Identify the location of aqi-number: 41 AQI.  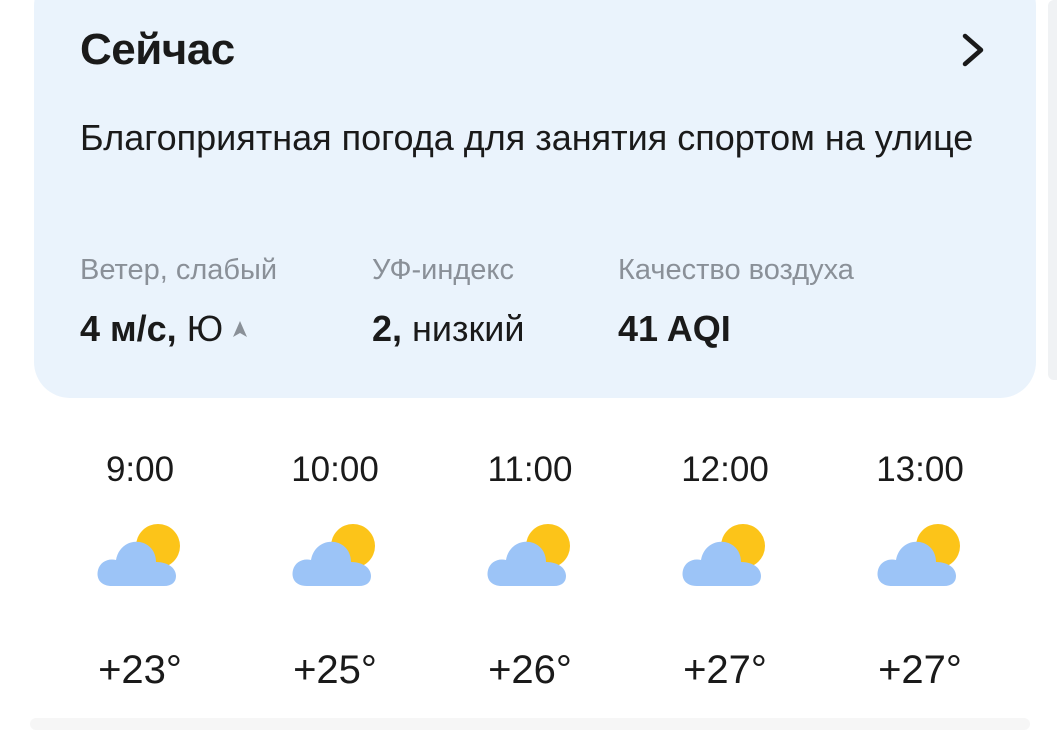
(674, 328).